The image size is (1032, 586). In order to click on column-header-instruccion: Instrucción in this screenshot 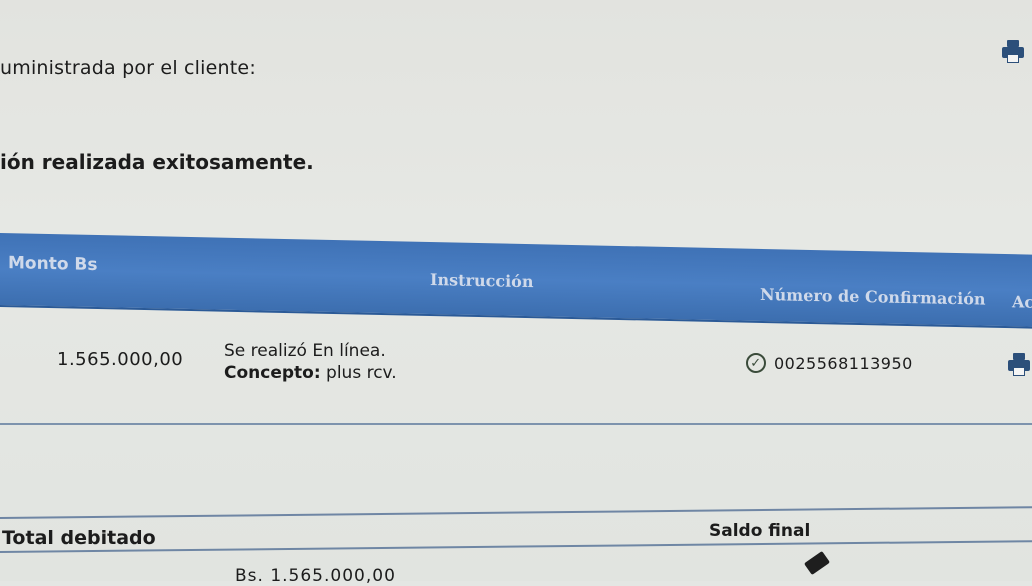, I will do `click(482, 281)`.